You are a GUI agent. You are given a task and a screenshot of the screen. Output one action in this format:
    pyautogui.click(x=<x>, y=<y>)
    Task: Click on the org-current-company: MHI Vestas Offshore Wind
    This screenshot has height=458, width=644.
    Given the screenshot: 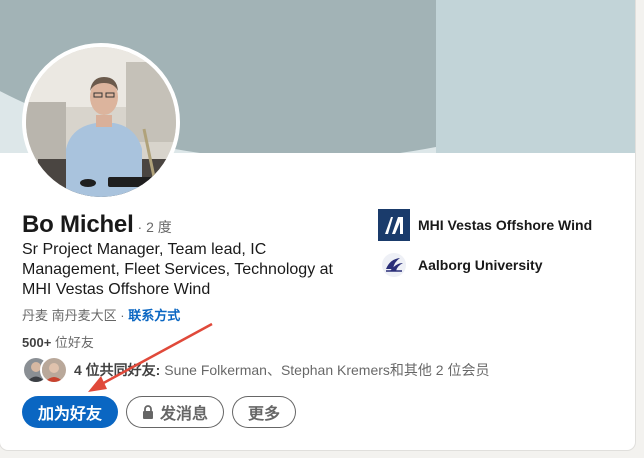 What is the action you would take?
    pyautogui.click(x=485, y=225)
    